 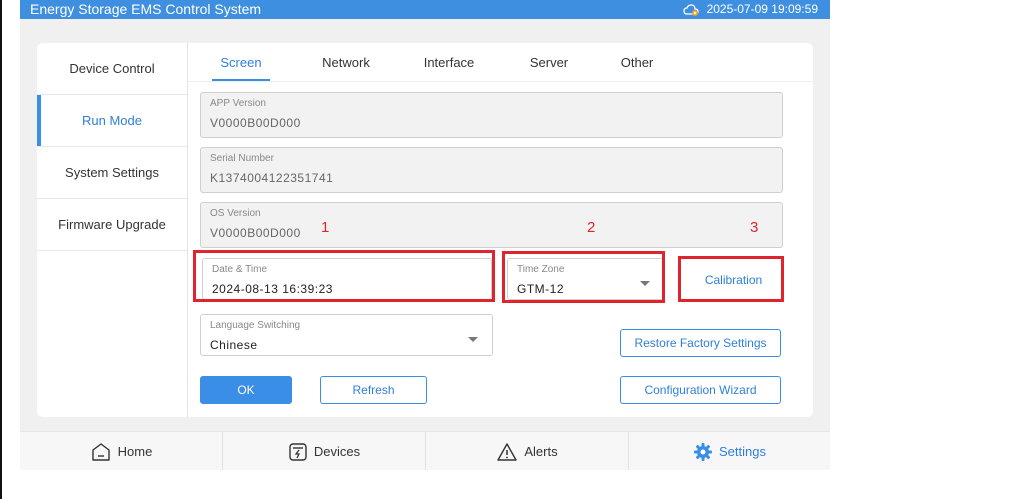 I want to click on tab-screen: Screen, so click(x=241, y=62).